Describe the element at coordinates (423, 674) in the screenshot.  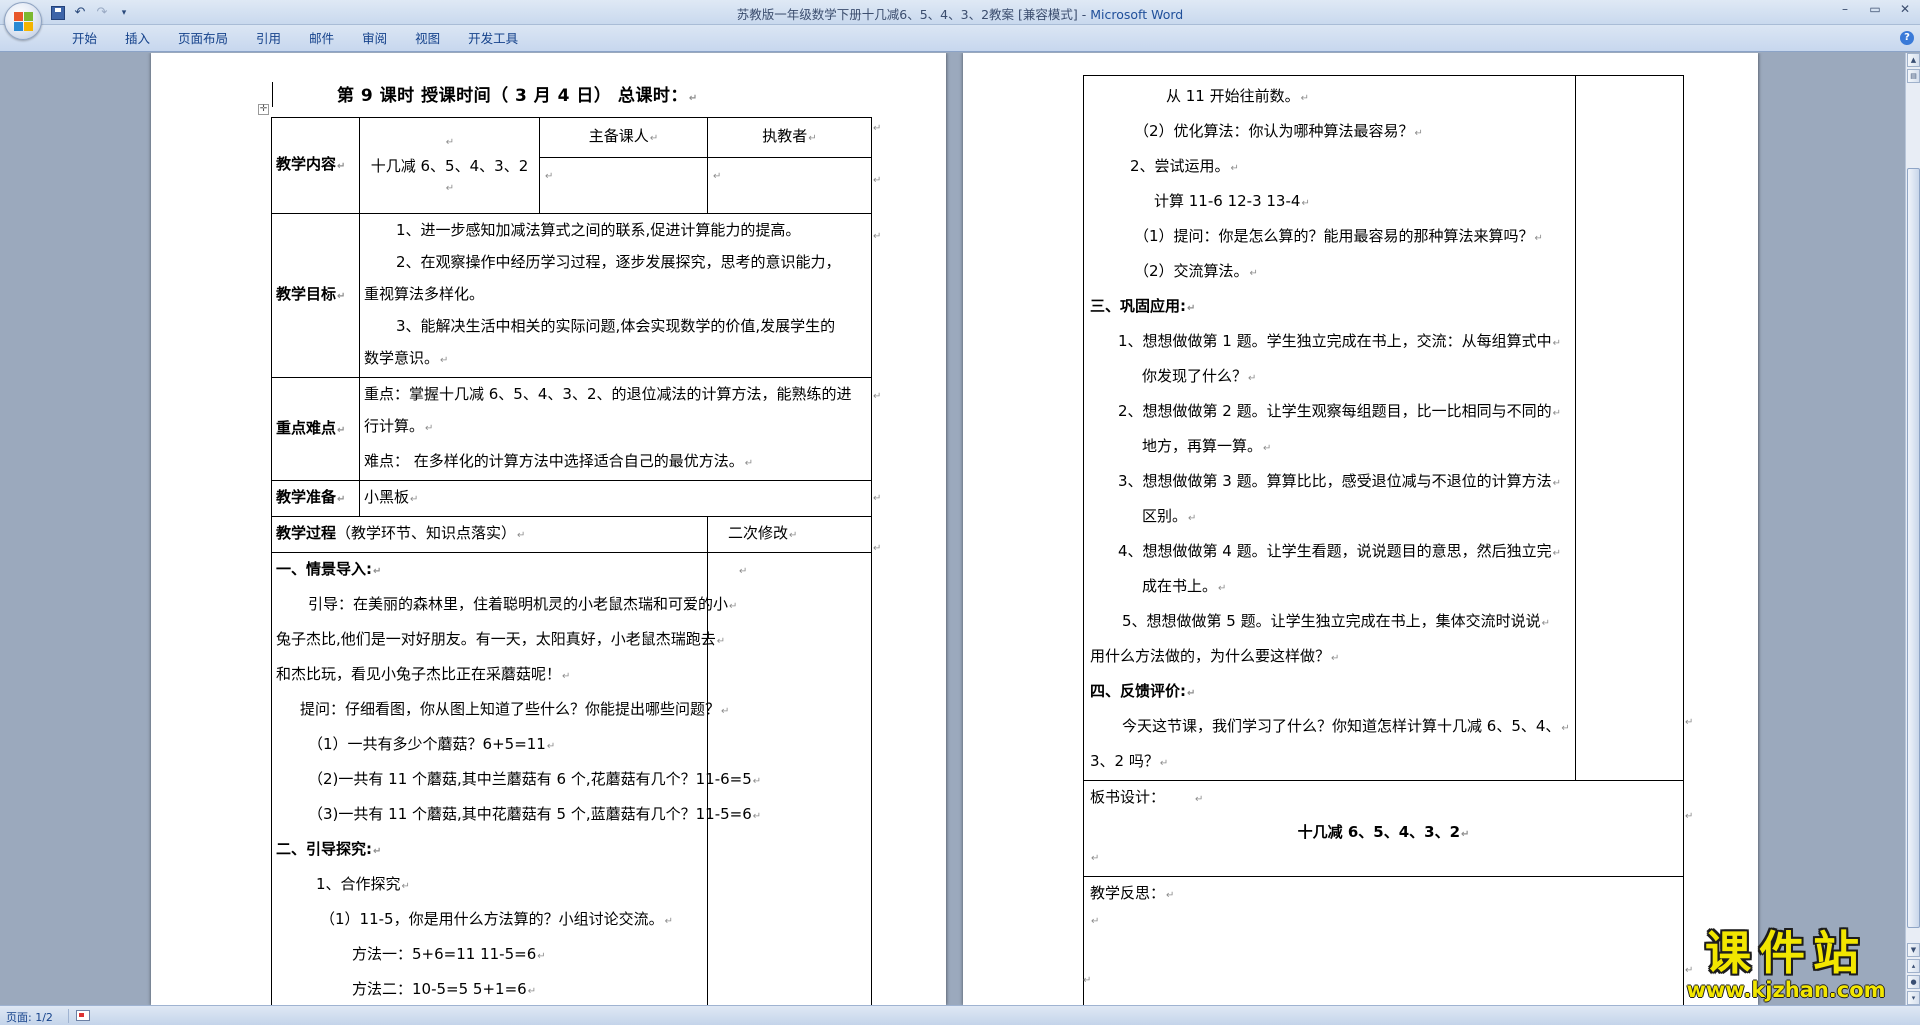
I see `process-line: 和杰比玩，看见小兔子杰比正在采蘑菇呢！↵` at that location.